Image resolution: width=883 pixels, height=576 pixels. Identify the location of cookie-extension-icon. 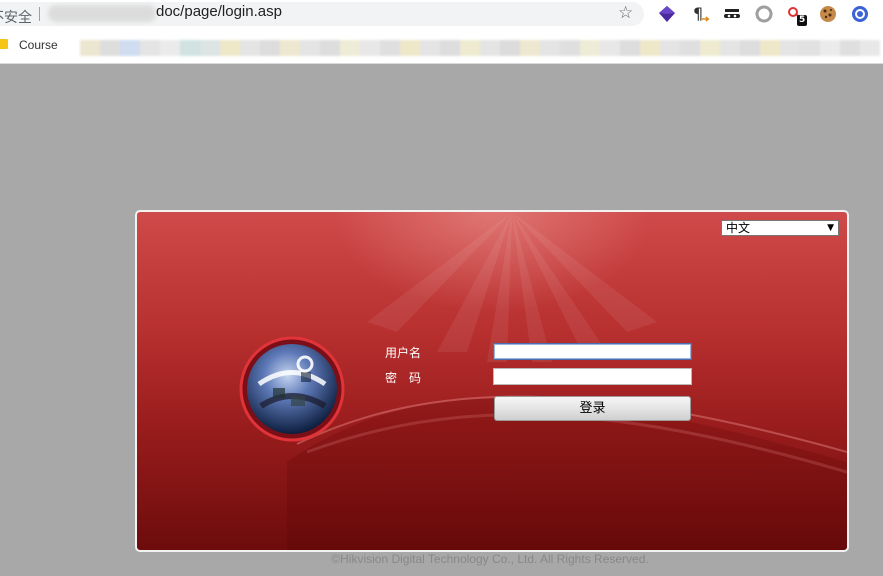
(828, 14).